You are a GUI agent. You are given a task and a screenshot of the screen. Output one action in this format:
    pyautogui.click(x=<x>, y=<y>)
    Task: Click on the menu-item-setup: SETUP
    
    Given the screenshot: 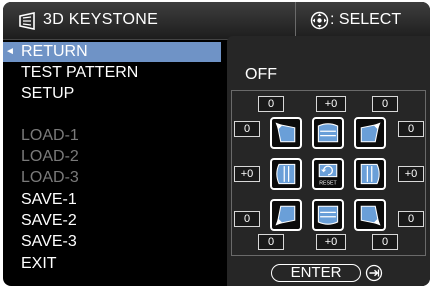 What is the action you would take?
    pyautogui.click(x=112, y=94)
    